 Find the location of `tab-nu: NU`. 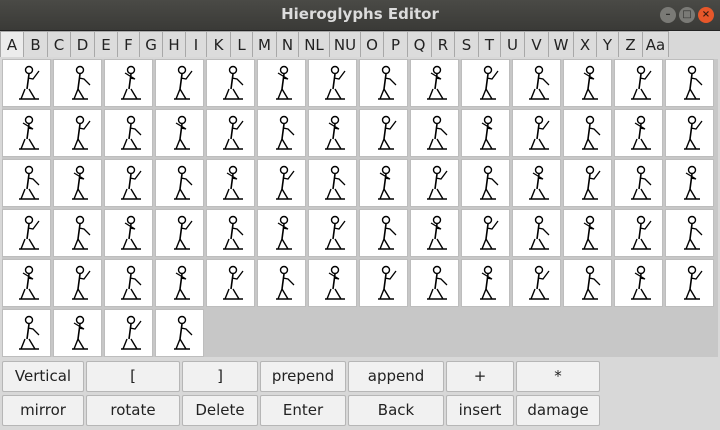

tab-nu: NU is located at coordinates (345, 44).